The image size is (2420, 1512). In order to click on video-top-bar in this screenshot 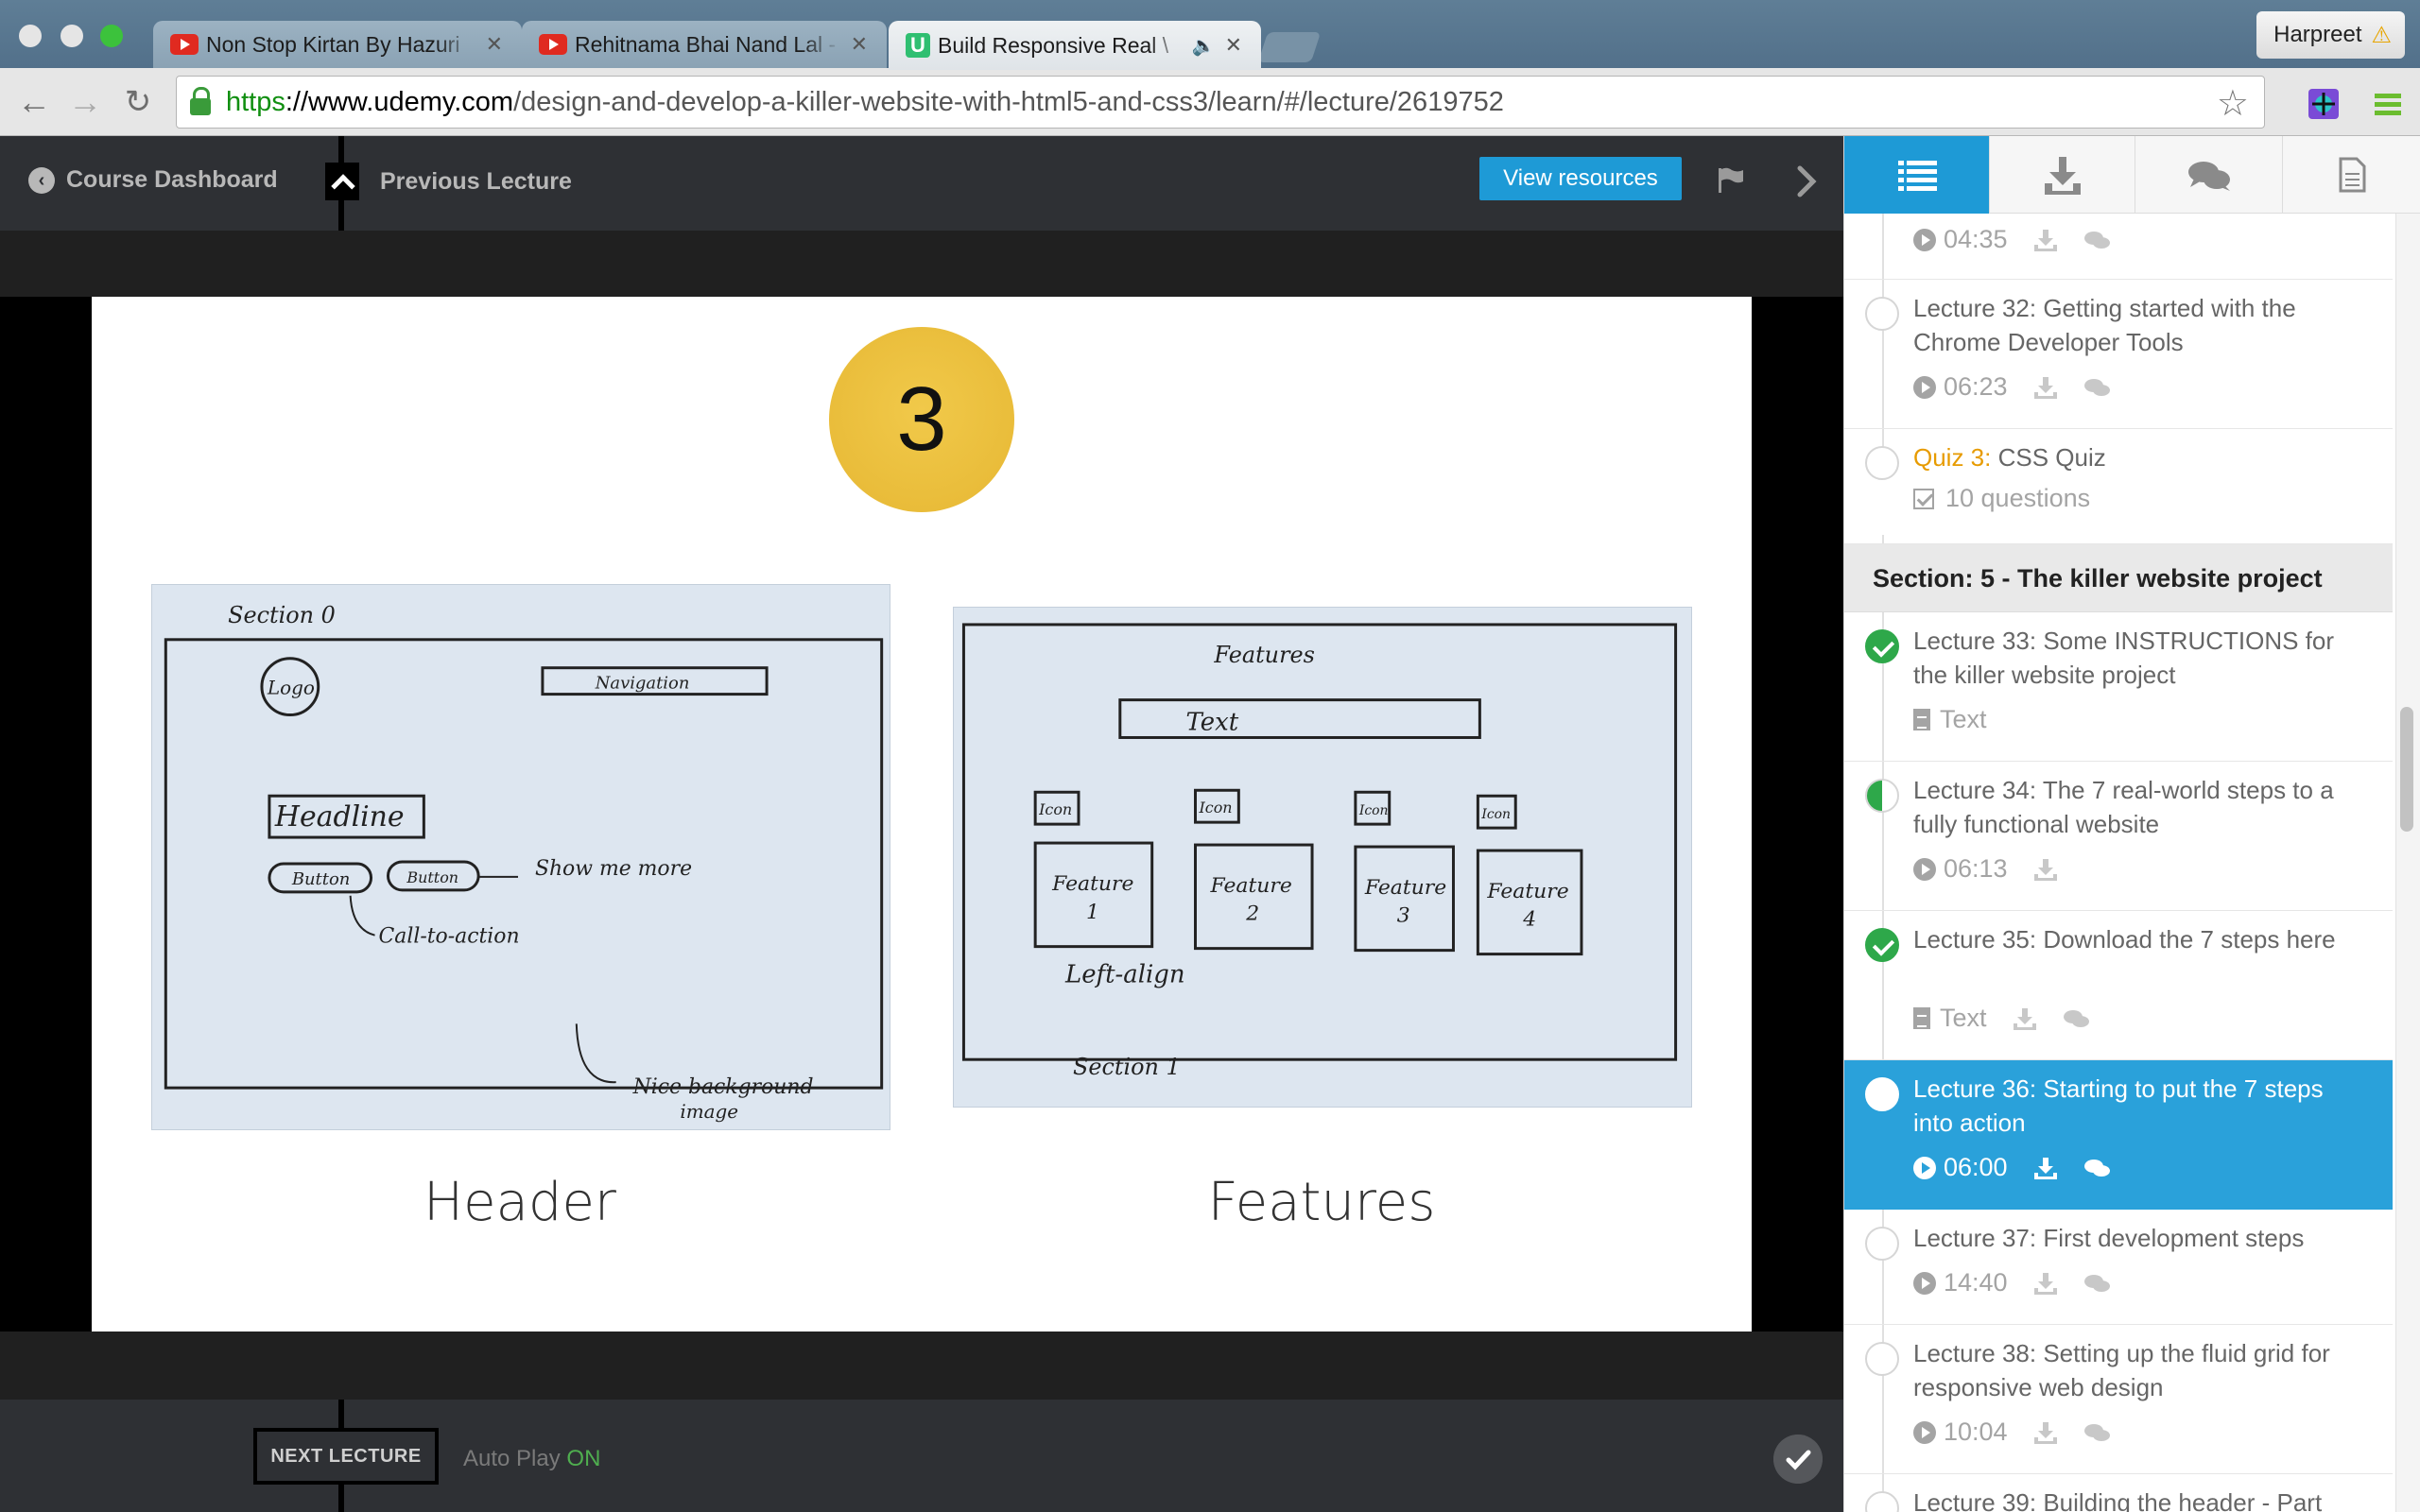, I will do `click(921, 264)`.